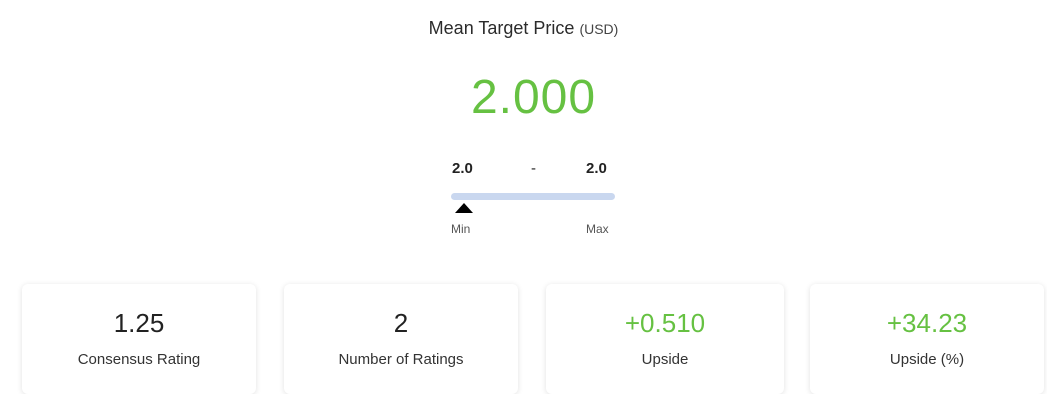  Describe the element at coordinates (597, 229) in the screenshot. I see `range-max-label: Max` at that location.